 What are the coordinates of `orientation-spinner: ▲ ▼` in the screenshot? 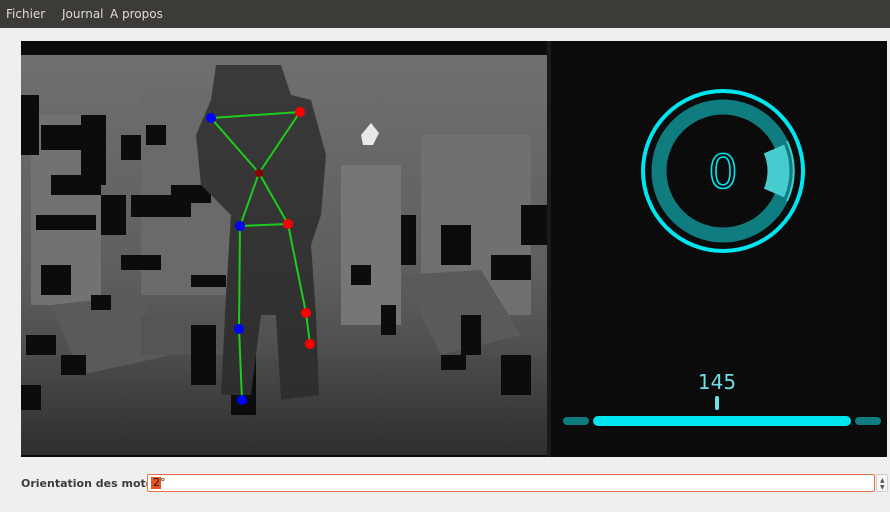 It's located at (882, 483).